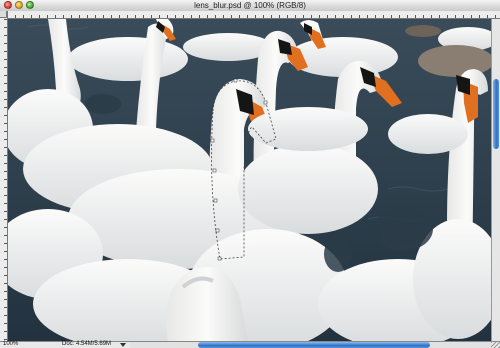 This screenshot has height=348, width=500. What do you see at coordinates (250, 5) in the screenshot?
I see `window-title: lens_blur.psd @ 100% (RGB/8)` at bounding box center [250, 5].